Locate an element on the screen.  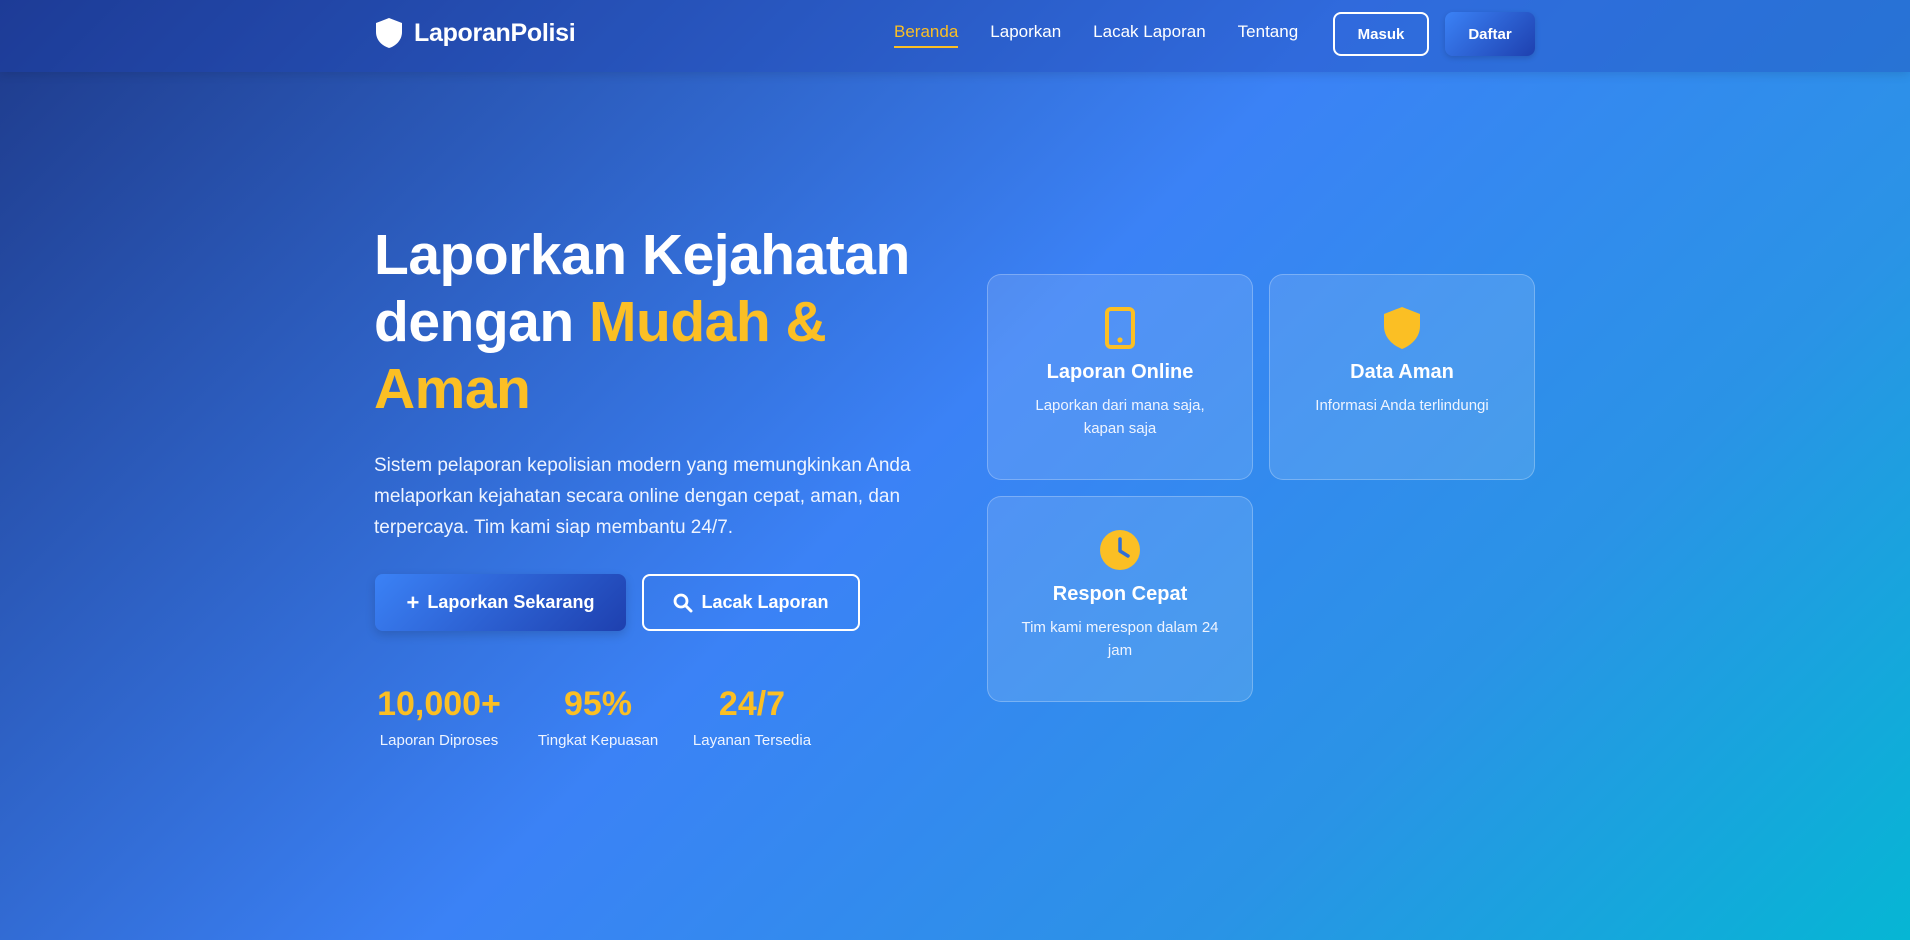
report-now-button: + Laporkan Sekarang is located at coordinates (500, 602).